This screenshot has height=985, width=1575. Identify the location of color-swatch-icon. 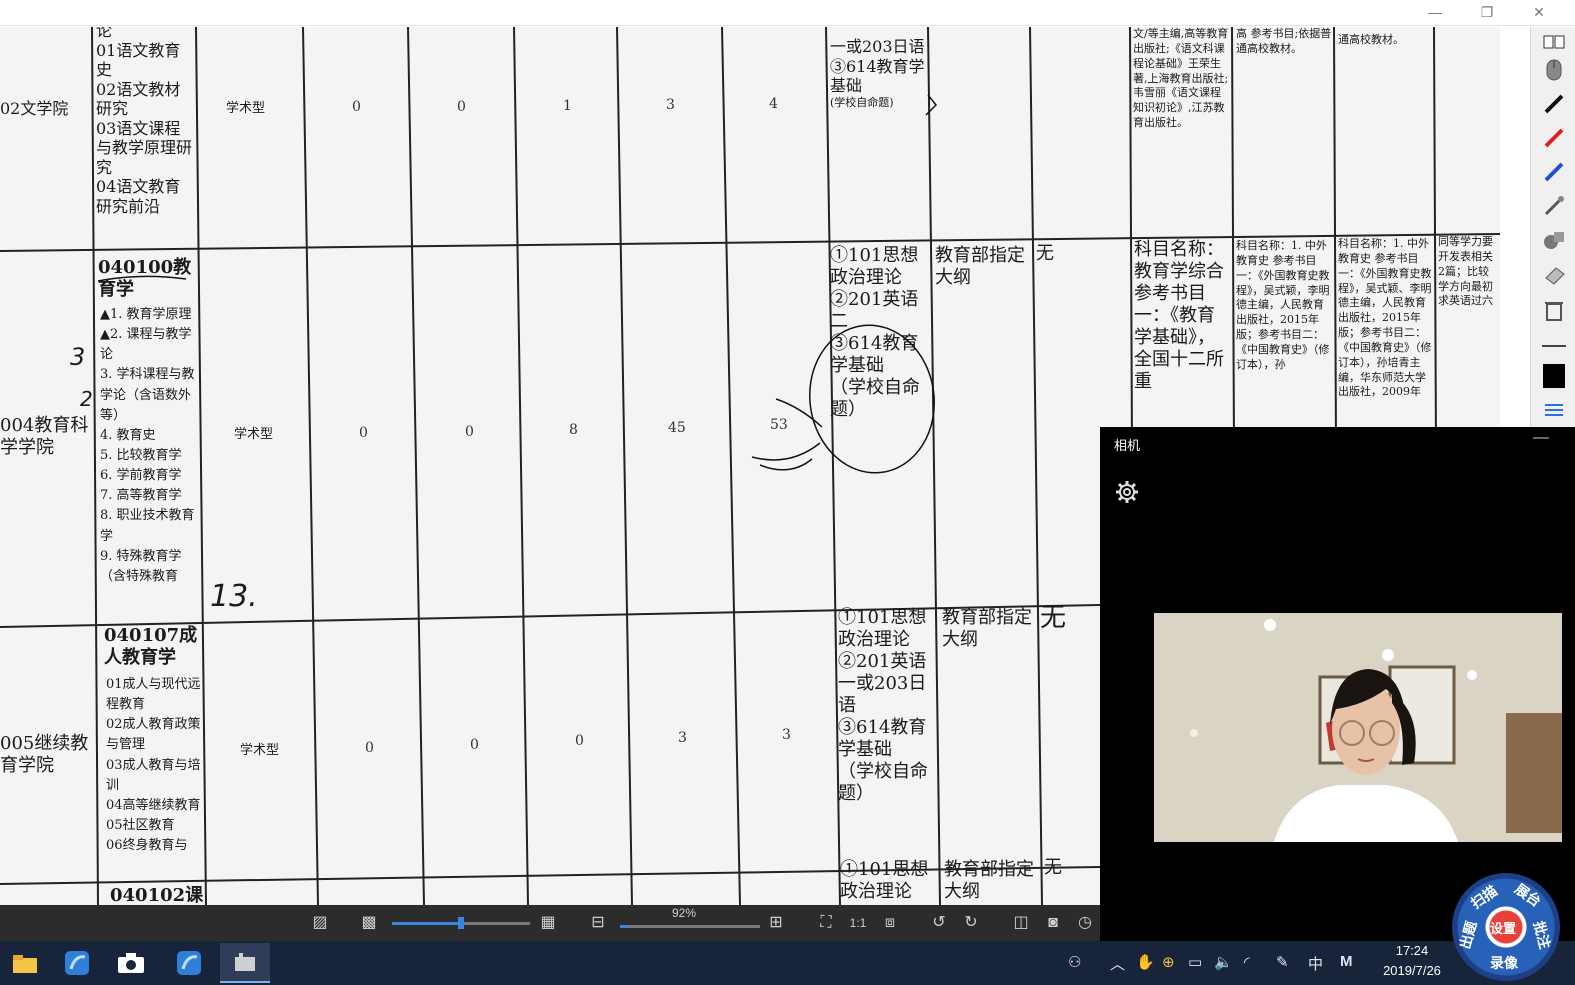
(1554, 376).